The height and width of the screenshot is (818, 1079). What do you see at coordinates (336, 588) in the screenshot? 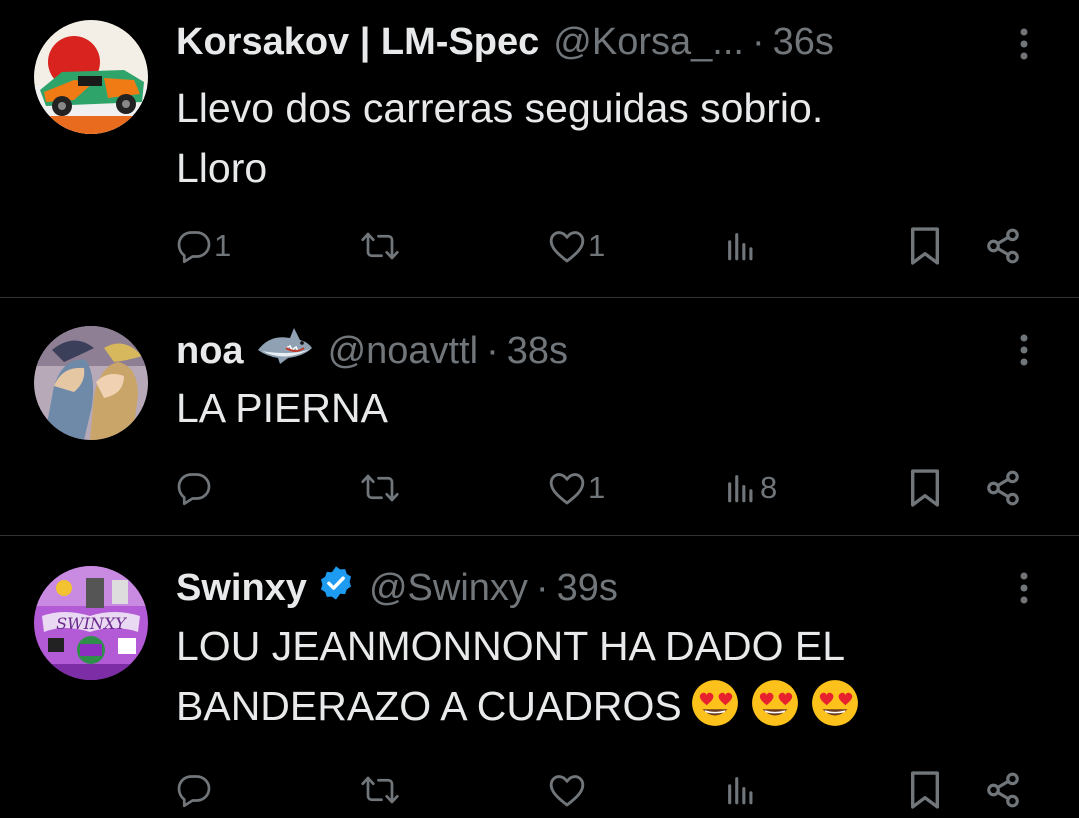
I see `verified-badge-icon` at bounding box center [336, 588].